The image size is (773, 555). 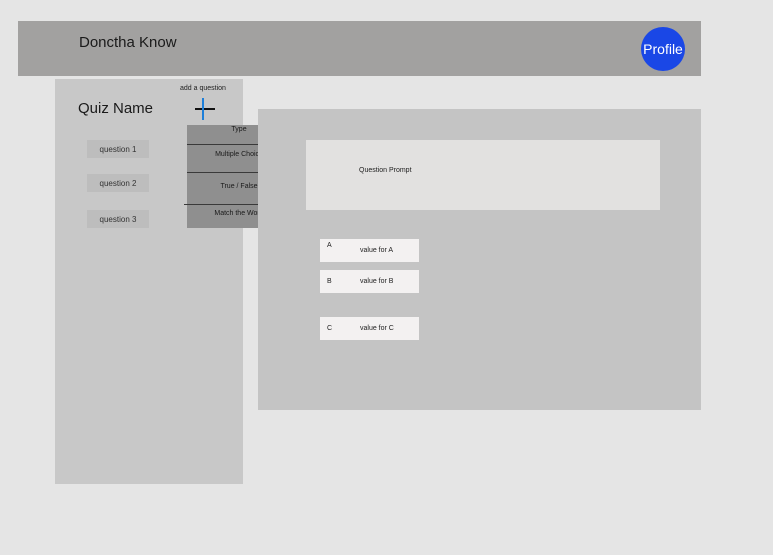 I want to click on answer-option-a: A value for A, so click(x=369, y=250).